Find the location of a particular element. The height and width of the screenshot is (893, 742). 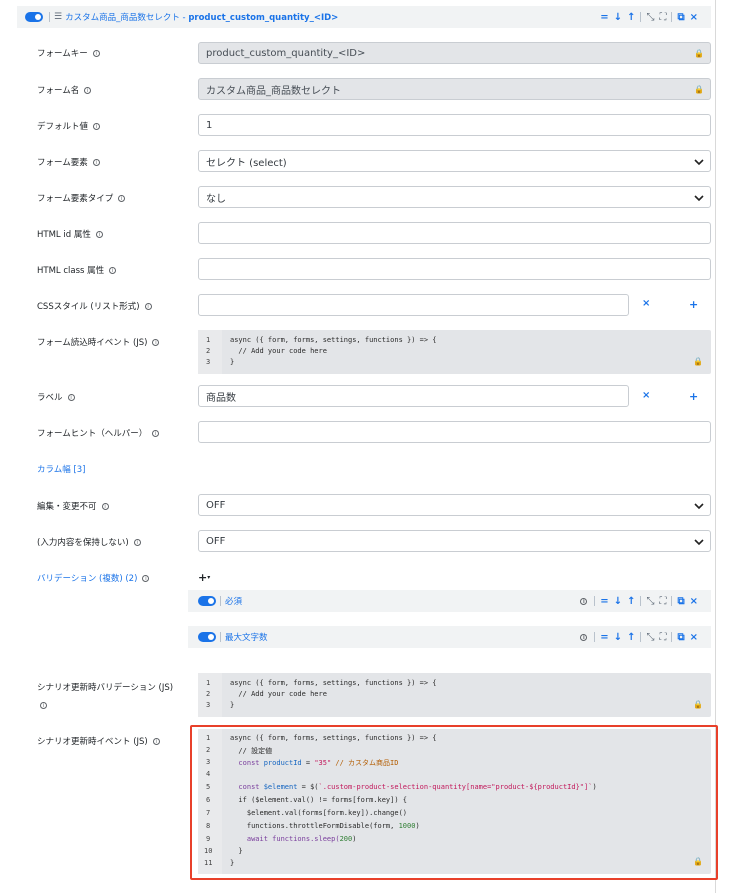

css-style-label: CSSスタイル (リスト形式) i is located at coordinates (94, 306).